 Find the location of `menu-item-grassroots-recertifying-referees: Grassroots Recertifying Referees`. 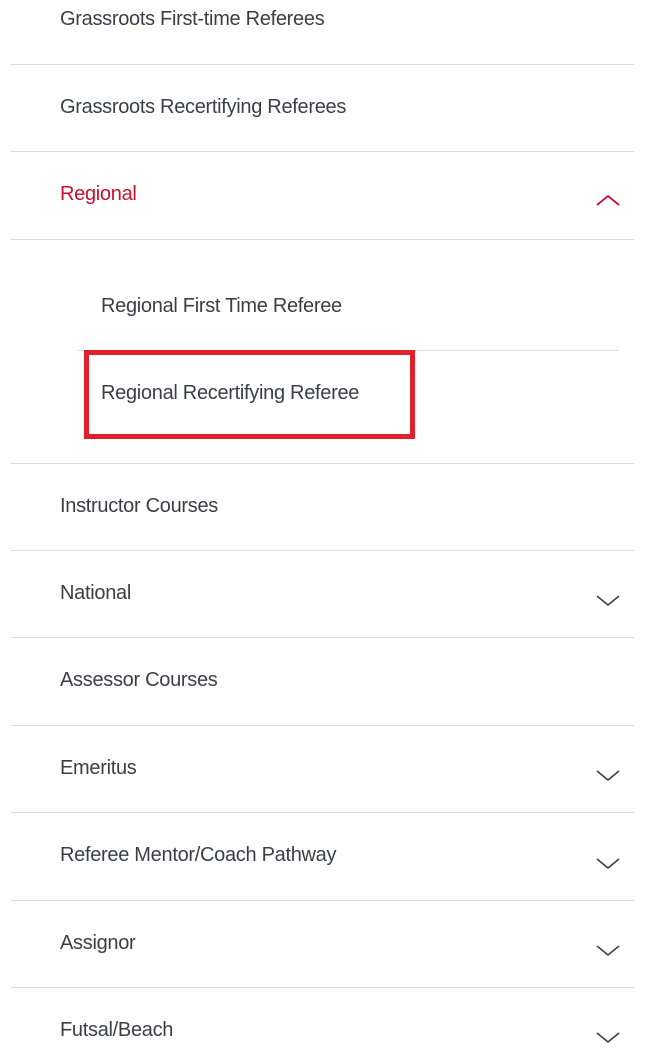

menu-item-grassroots-recertifying-referees: Grassroots Recertifying Referees is located at coordinates (322, 108).